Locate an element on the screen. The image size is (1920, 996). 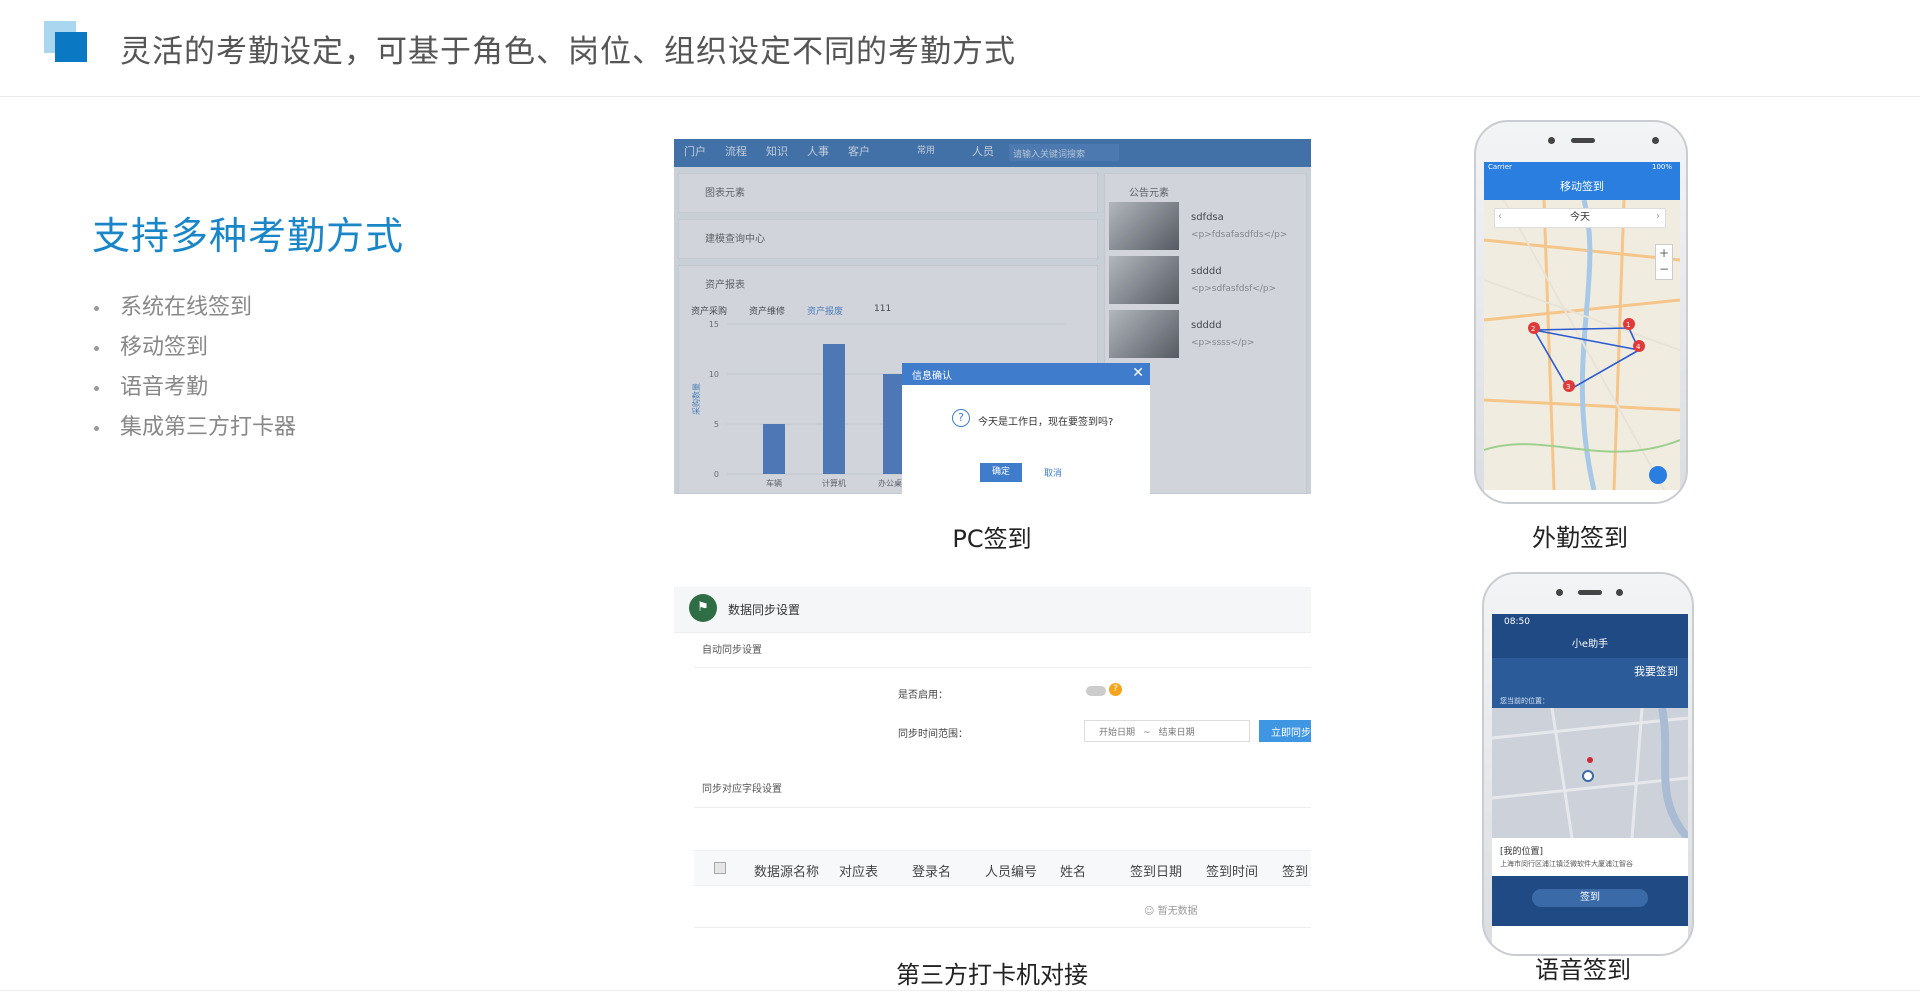
enable-label: 是否启用： is located at coordinates (923, 695).